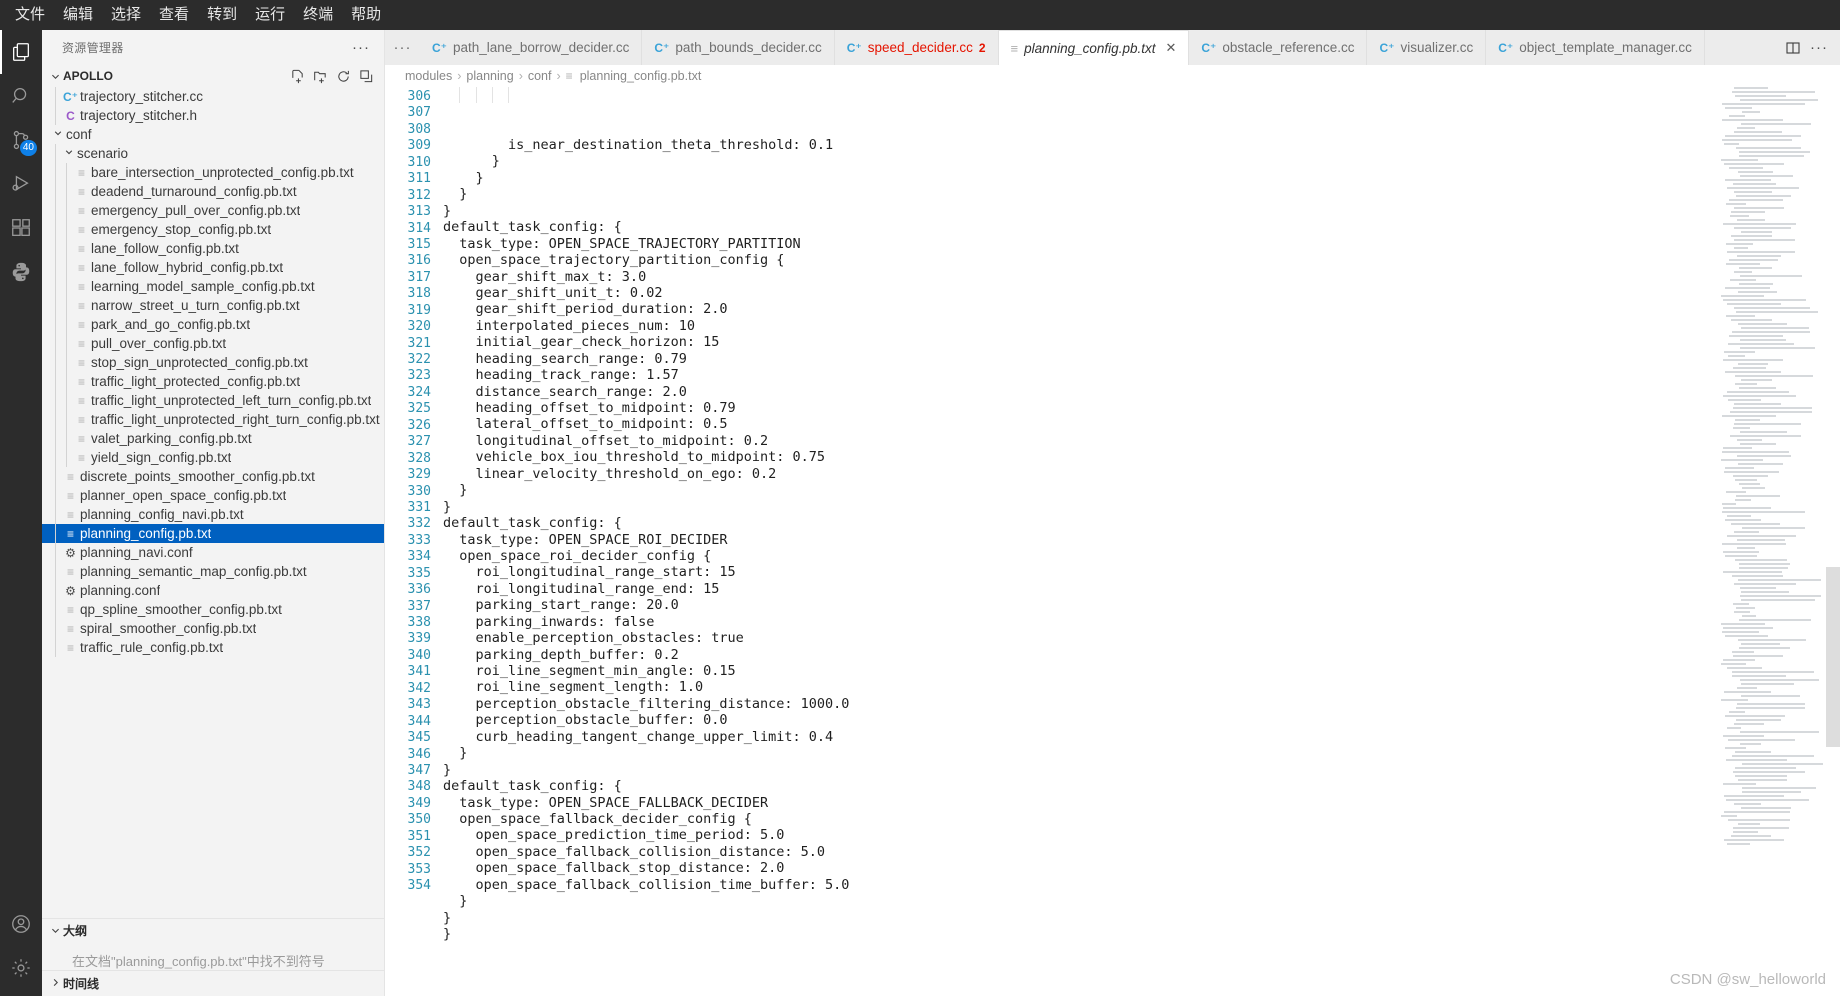 Image resolution: width=1840 pixels, height=996 pixels. I want to click on tree-file: ≡ qp_spline_smoother_config.pb.txt, so click(213, 609).